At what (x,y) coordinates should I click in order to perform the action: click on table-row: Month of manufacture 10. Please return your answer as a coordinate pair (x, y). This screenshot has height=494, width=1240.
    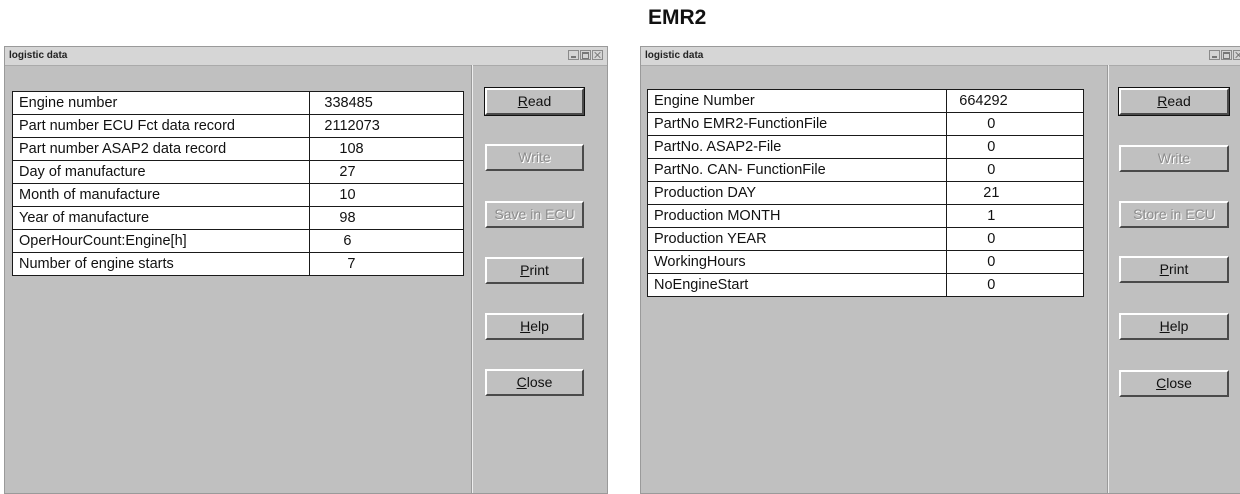
    Looking at the image, I should click on (237, 195).